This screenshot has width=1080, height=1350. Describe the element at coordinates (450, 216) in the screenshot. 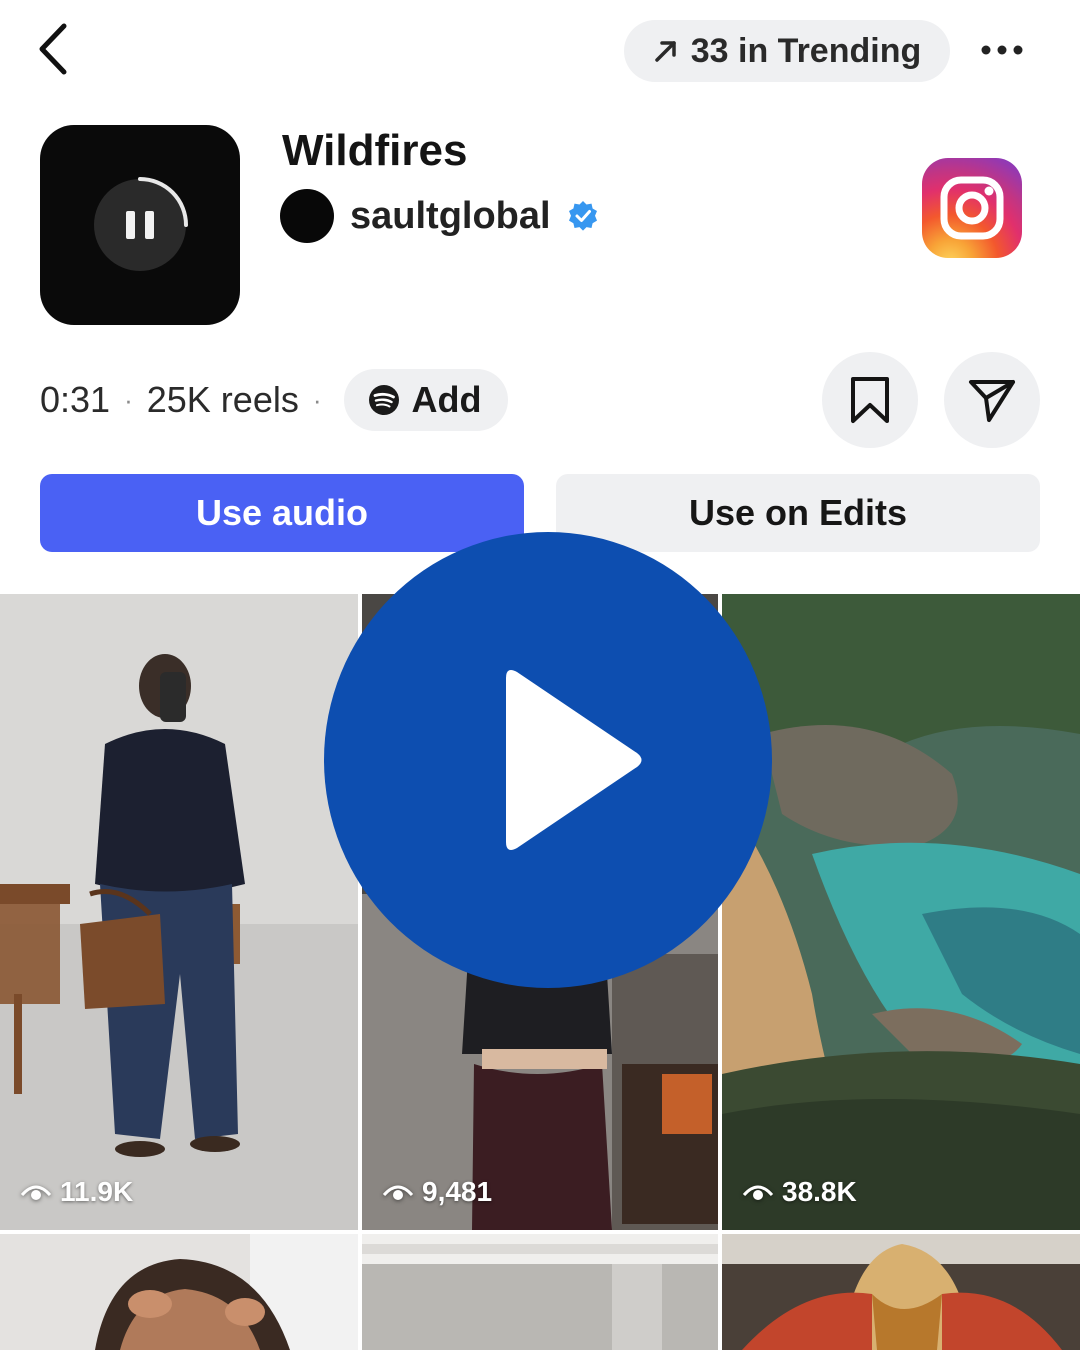

I see `artist-name: saultglobal` at that location.